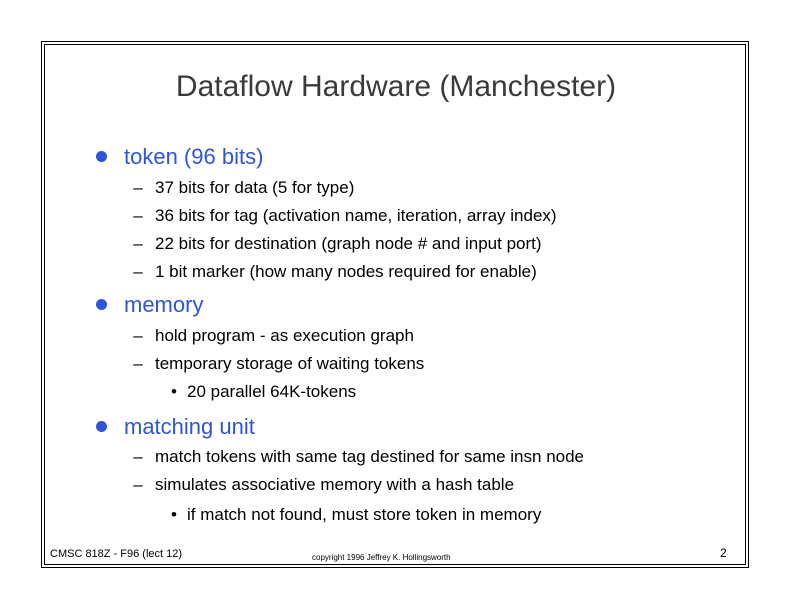  I want to click on sub-list-item-text: 20 parallel 64K-tokens, so click(272, 391).